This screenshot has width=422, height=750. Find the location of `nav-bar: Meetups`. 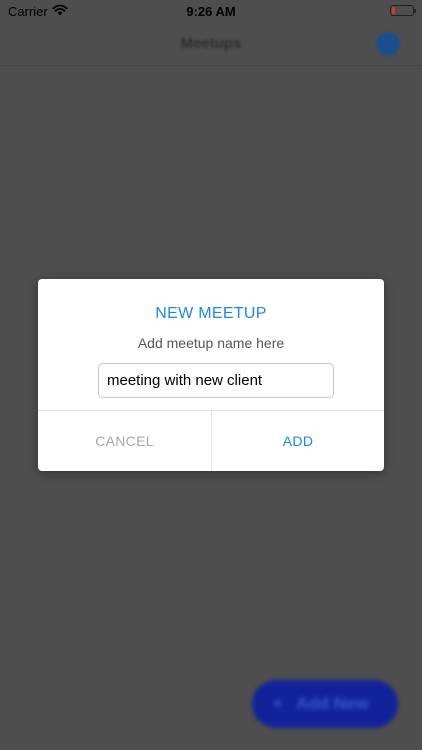

nav-bar: Meetups is located at coordinates (211, 44).